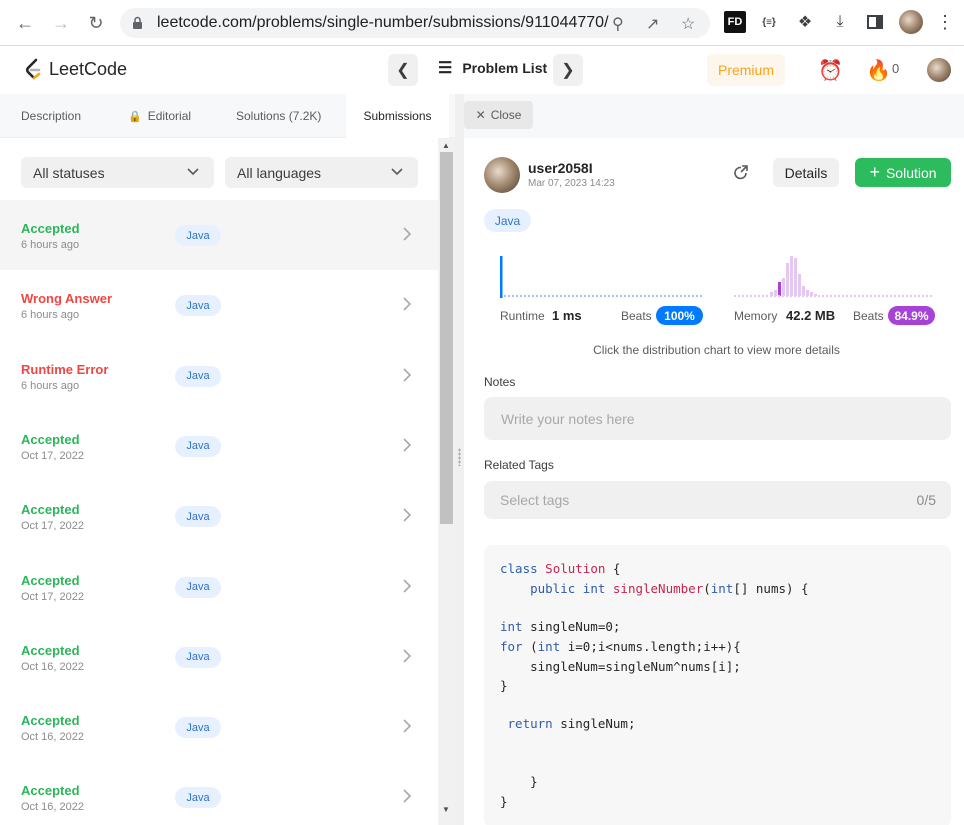 This screenshot has width=964, height=825. What do you see at coordinates (601, 277) in the screenshot?
I see `runtime-distribution-chart` at bounding box center [601, 277].